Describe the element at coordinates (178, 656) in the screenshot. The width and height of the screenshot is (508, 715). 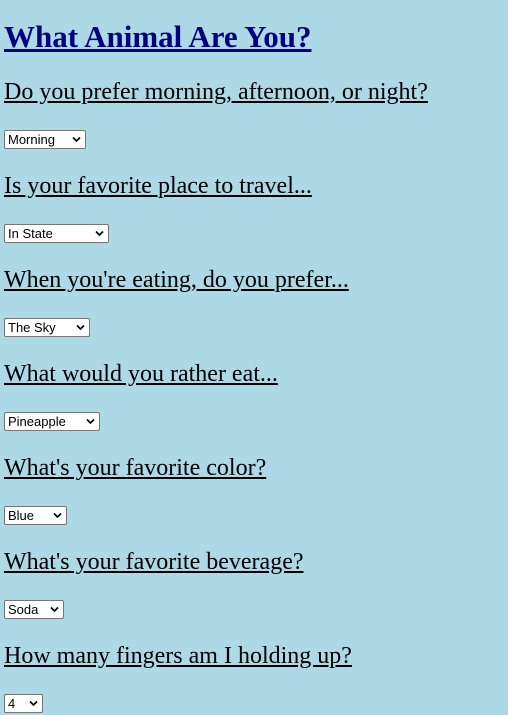
I see `question-fingers: How many fingers am I holding up?` at that location.